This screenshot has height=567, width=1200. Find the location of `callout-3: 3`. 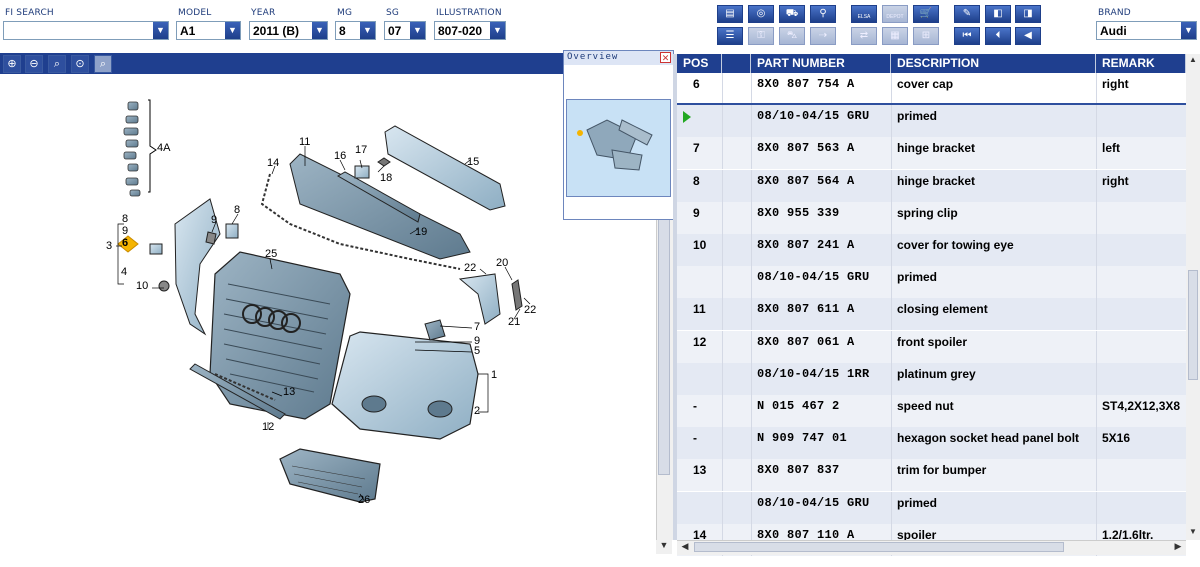

callout-3: 3 is located at coordinates (109, 246).